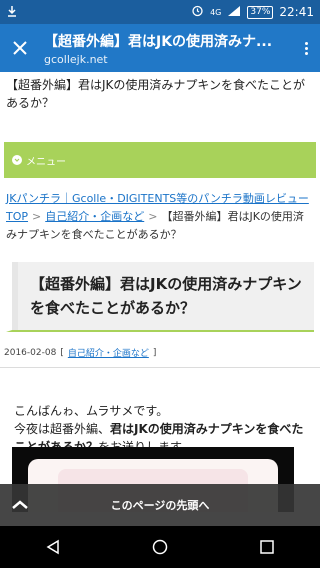 This screenshot has width=320, height=568. I want to click on alarm-icon, so click(197, 12).